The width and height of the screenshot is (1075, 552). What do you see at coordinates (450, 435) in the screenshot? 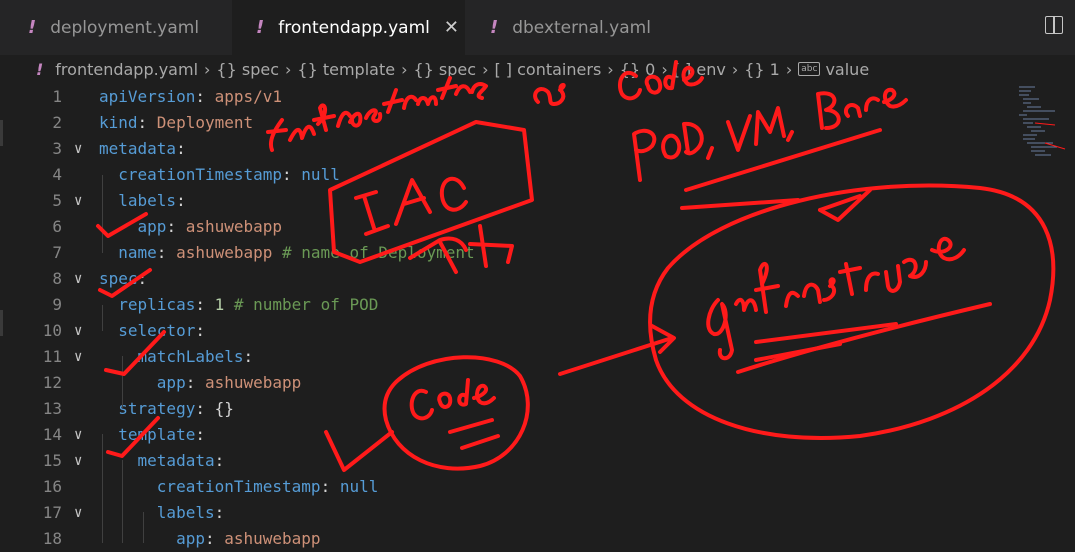
I see `code-line: 14 ∨ template:` at bounding box center [450, 435].